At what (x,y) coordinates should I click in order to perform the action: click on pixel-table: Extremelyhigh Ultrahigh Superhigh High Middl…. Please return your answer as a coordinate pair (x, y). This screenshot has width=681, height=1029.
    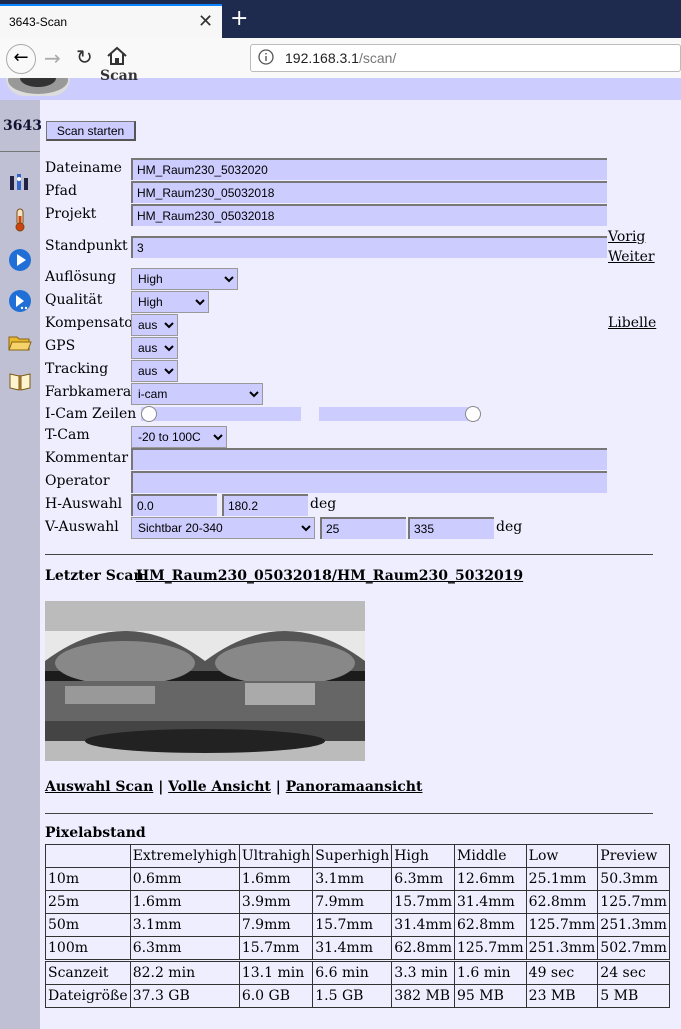
    Looking at the image, I should click on (357, 926).